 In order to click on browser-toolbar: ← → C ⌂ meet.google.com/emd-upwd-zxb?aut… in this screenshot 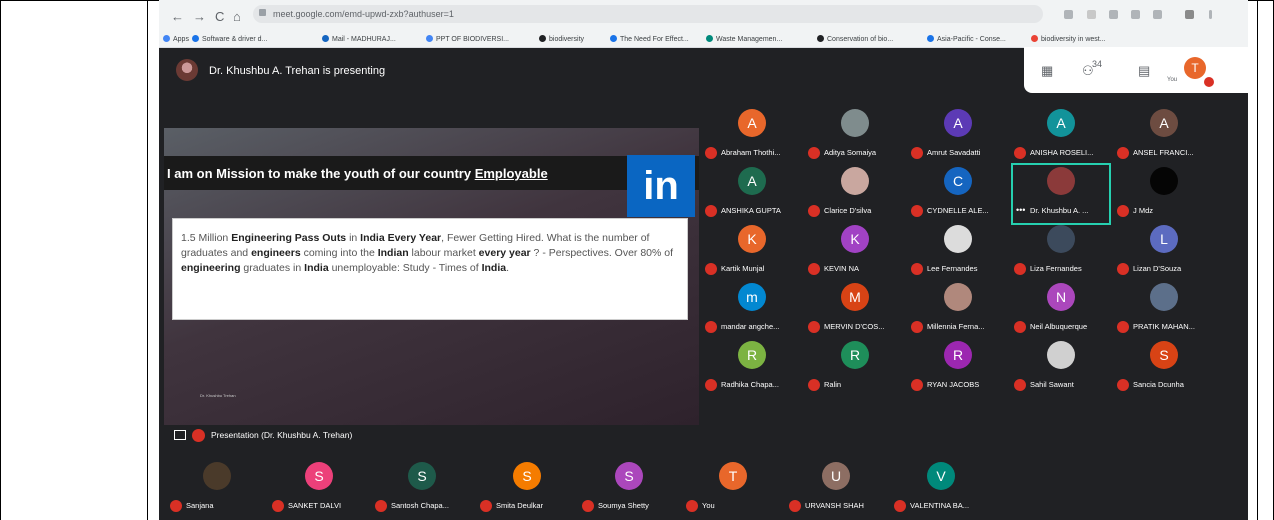, I will do `click(703, 17)`.